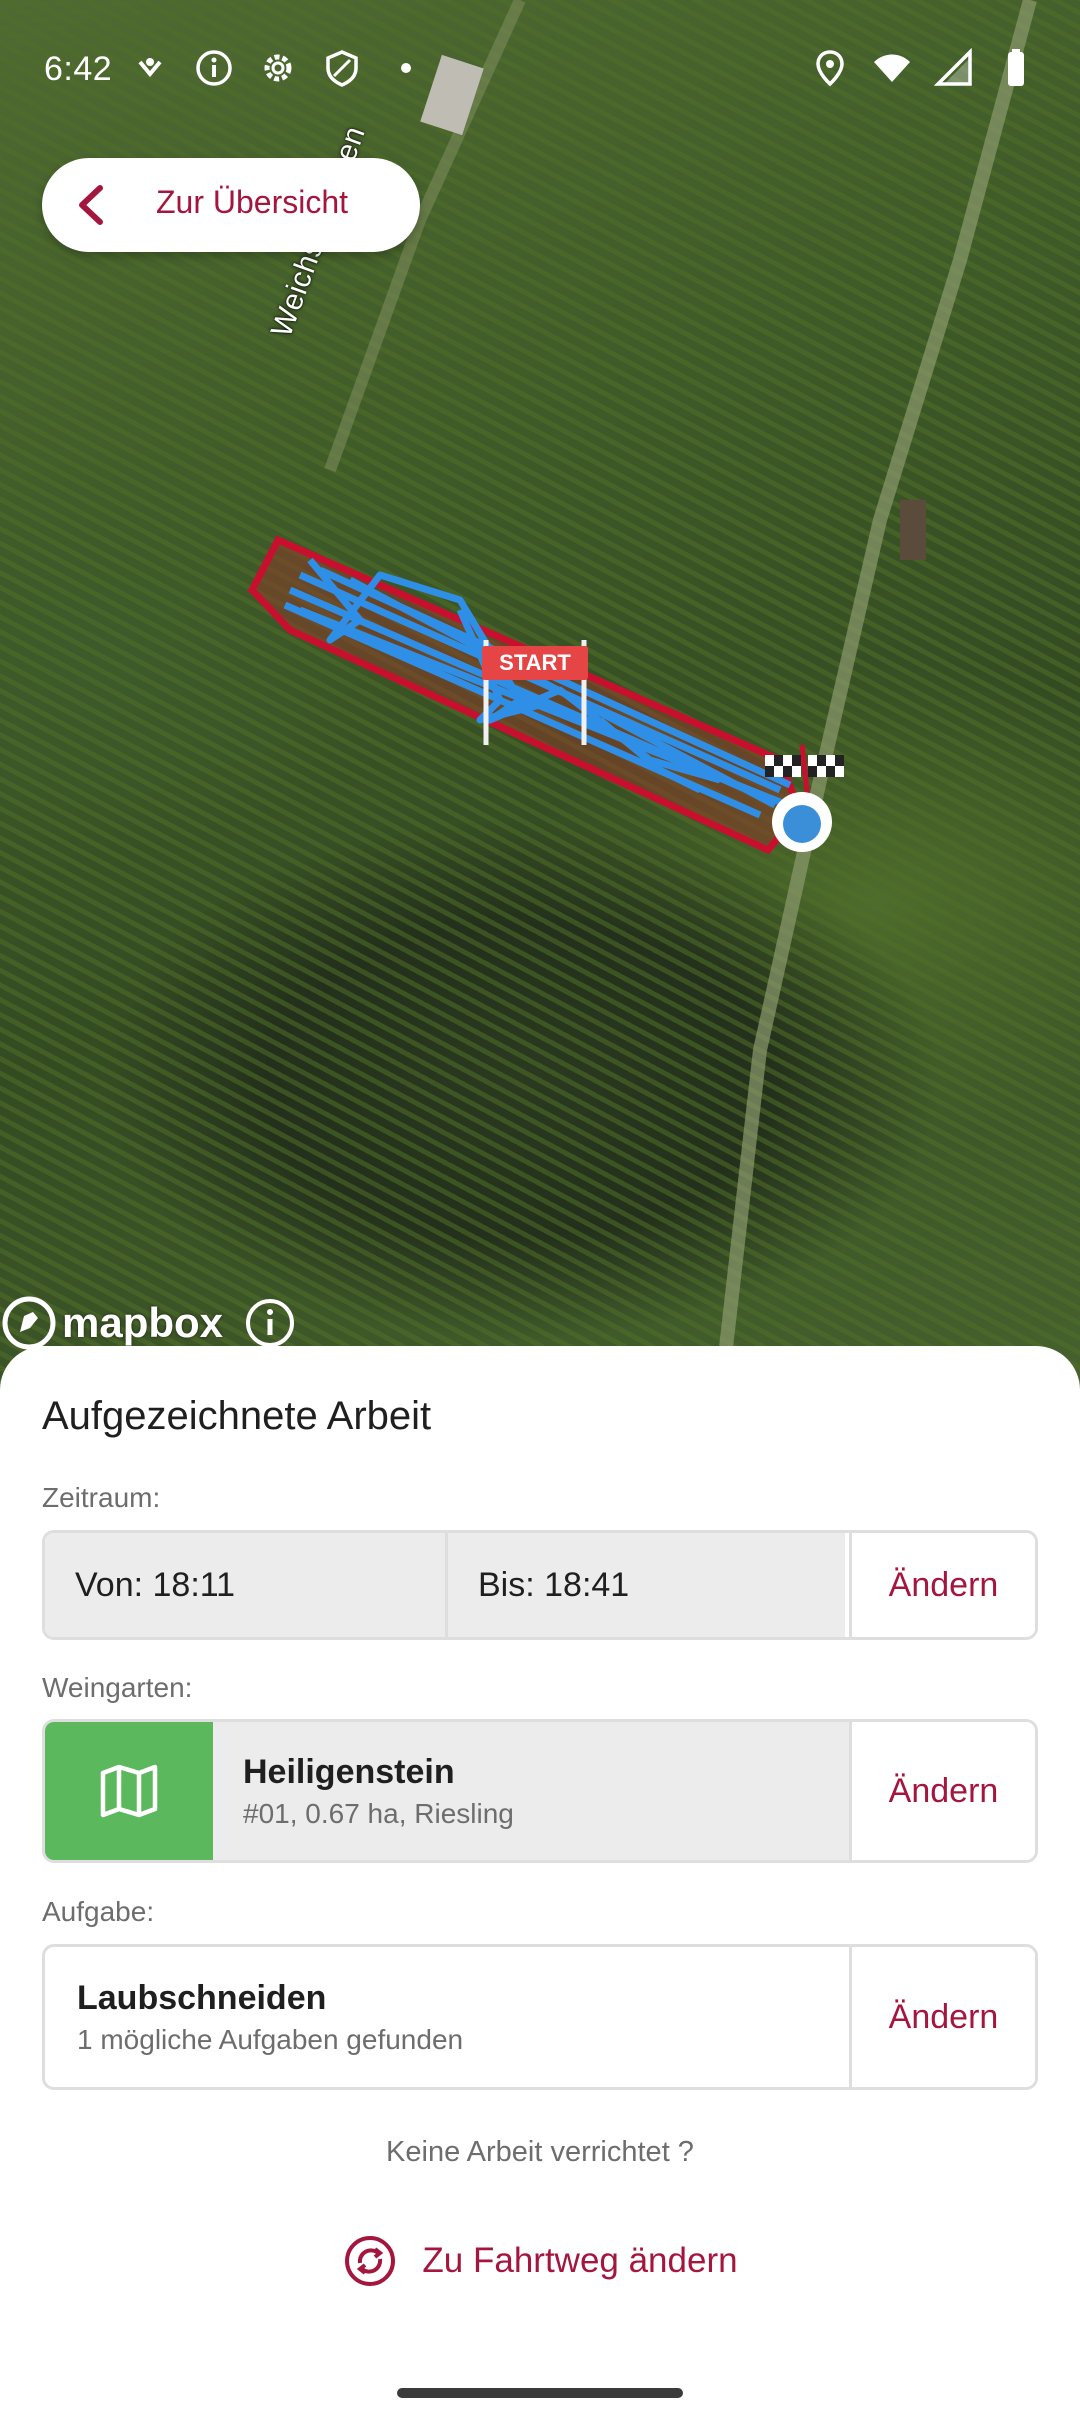  I want to click on sync-icon, so click(370, 2261).